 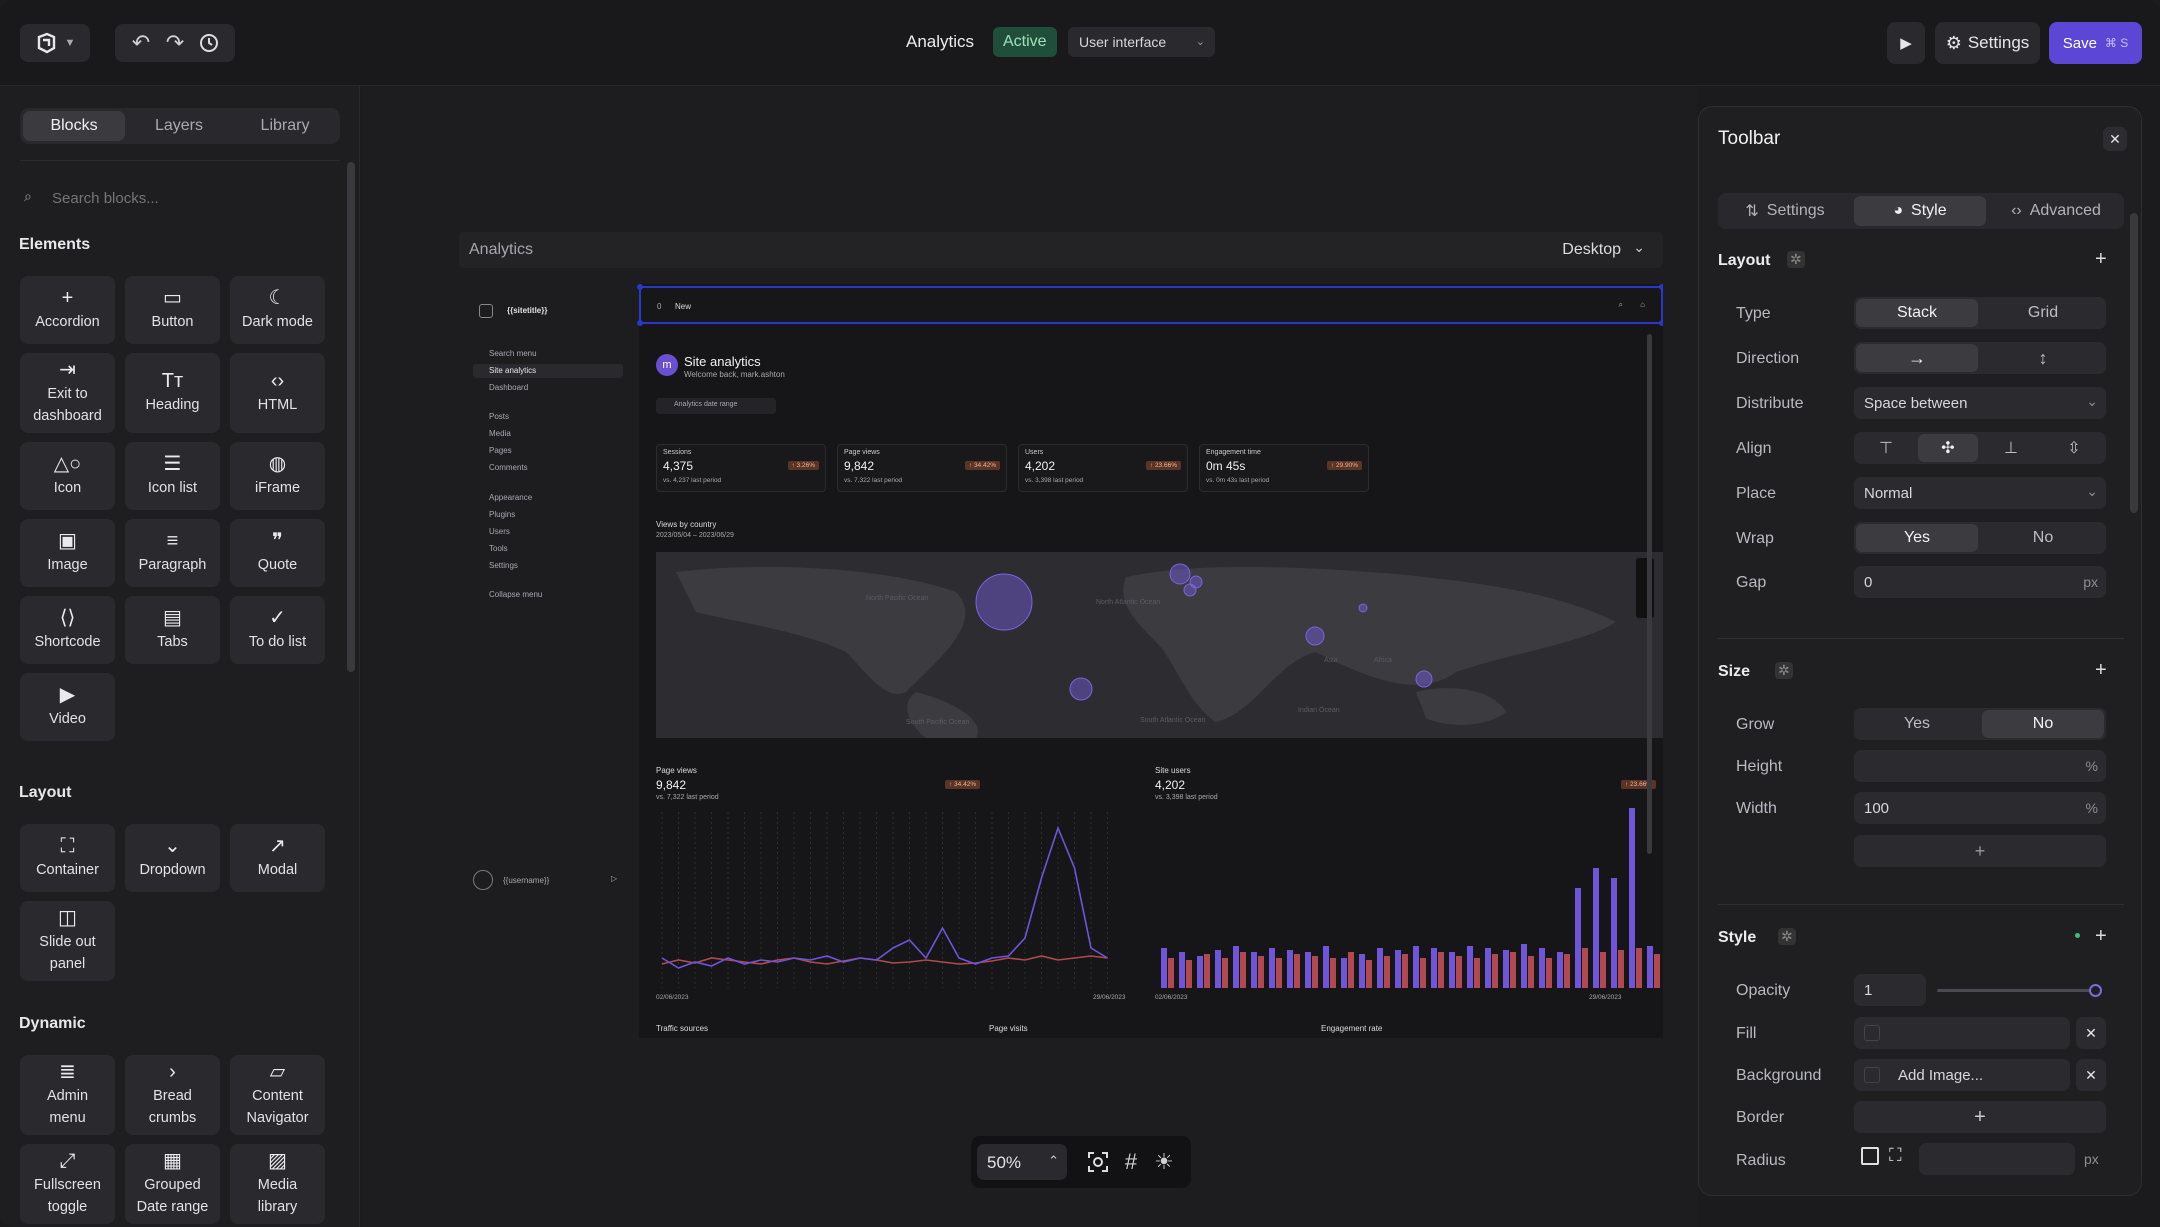 What do you see at coordinates (67, 1095) in the screenshot?
I see `block-tile-admin-menu: ≣ Admin menu` at bounding box center [67, 1095].